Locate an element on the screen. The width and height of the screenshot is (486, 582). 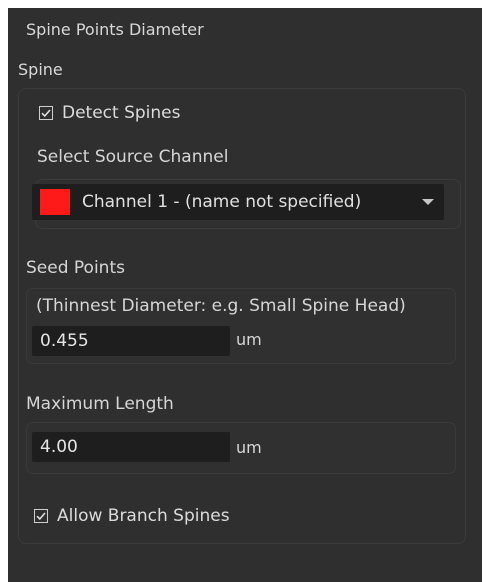
source-channel-dropdown: Channel 1 - (name not specified) is located at coordinates (238, 202).